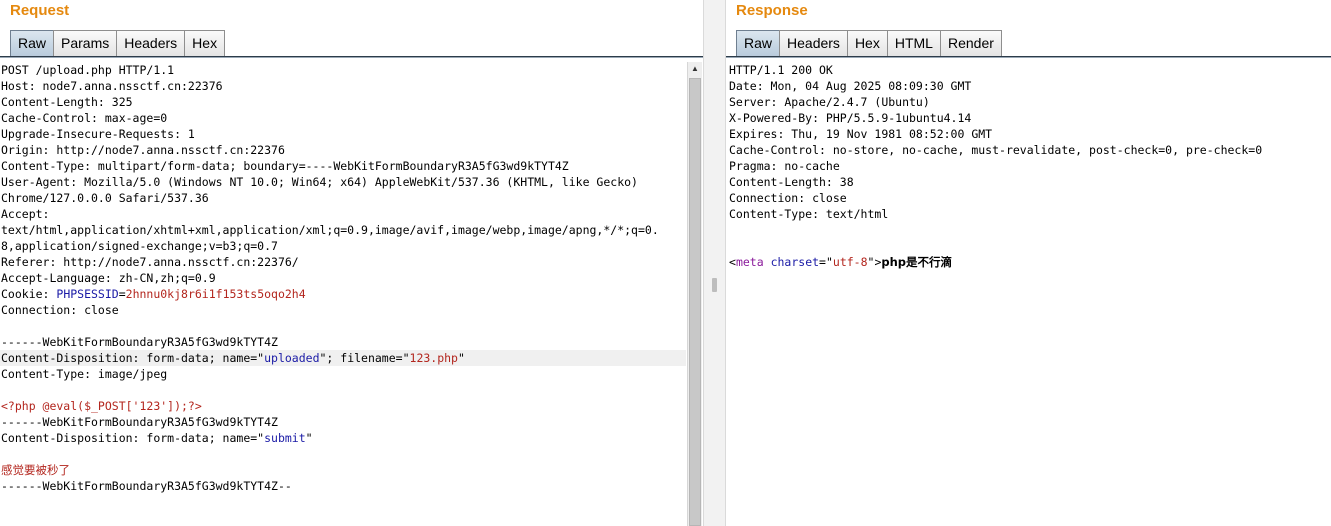 Image resolution: width=1331 pixels, height=526 pixels. I want to click on request-tab-hex: Hex, so click(205, 43).